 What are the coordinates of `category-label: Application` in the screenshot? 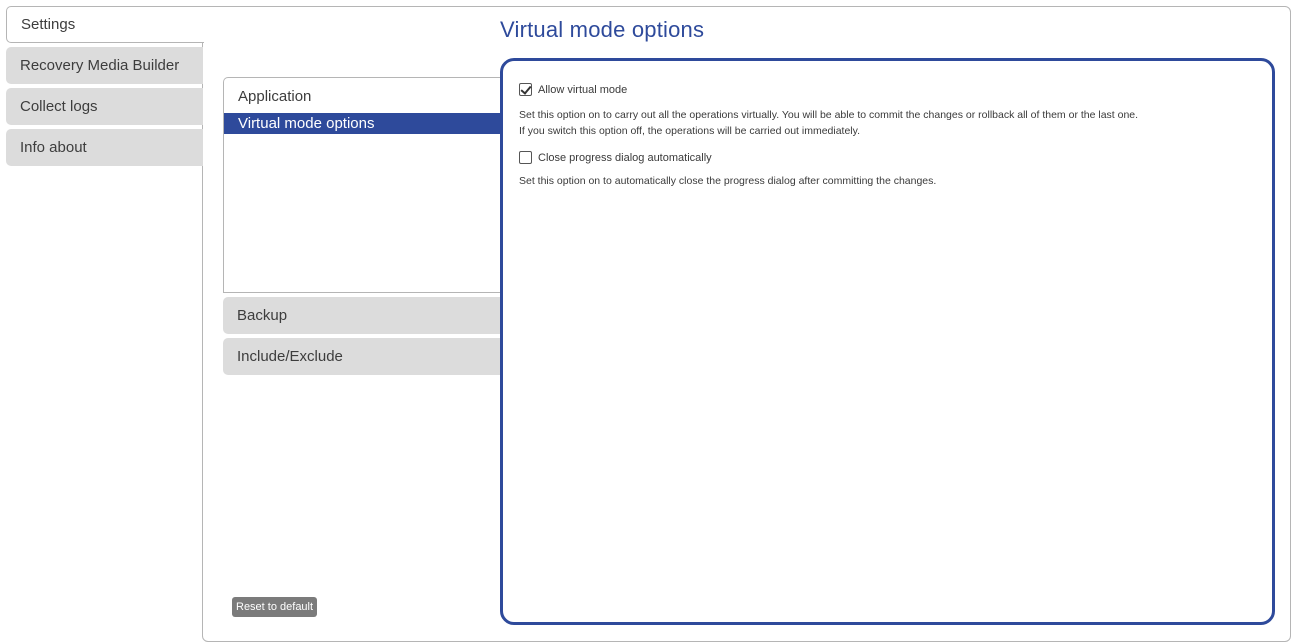 It's located at (275, 96).